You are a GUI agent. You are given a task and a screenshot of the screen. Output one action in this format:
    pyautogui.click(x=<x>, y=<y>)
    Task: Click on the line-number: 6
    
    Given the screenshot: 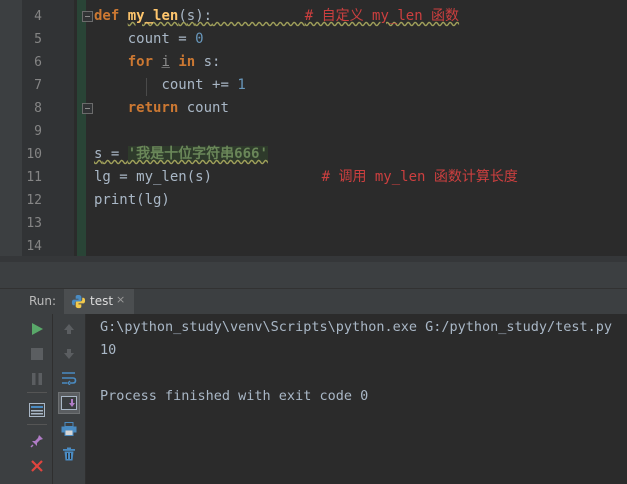 What is the action you would take?
    pyautogui.click(x=38, y=62)
    